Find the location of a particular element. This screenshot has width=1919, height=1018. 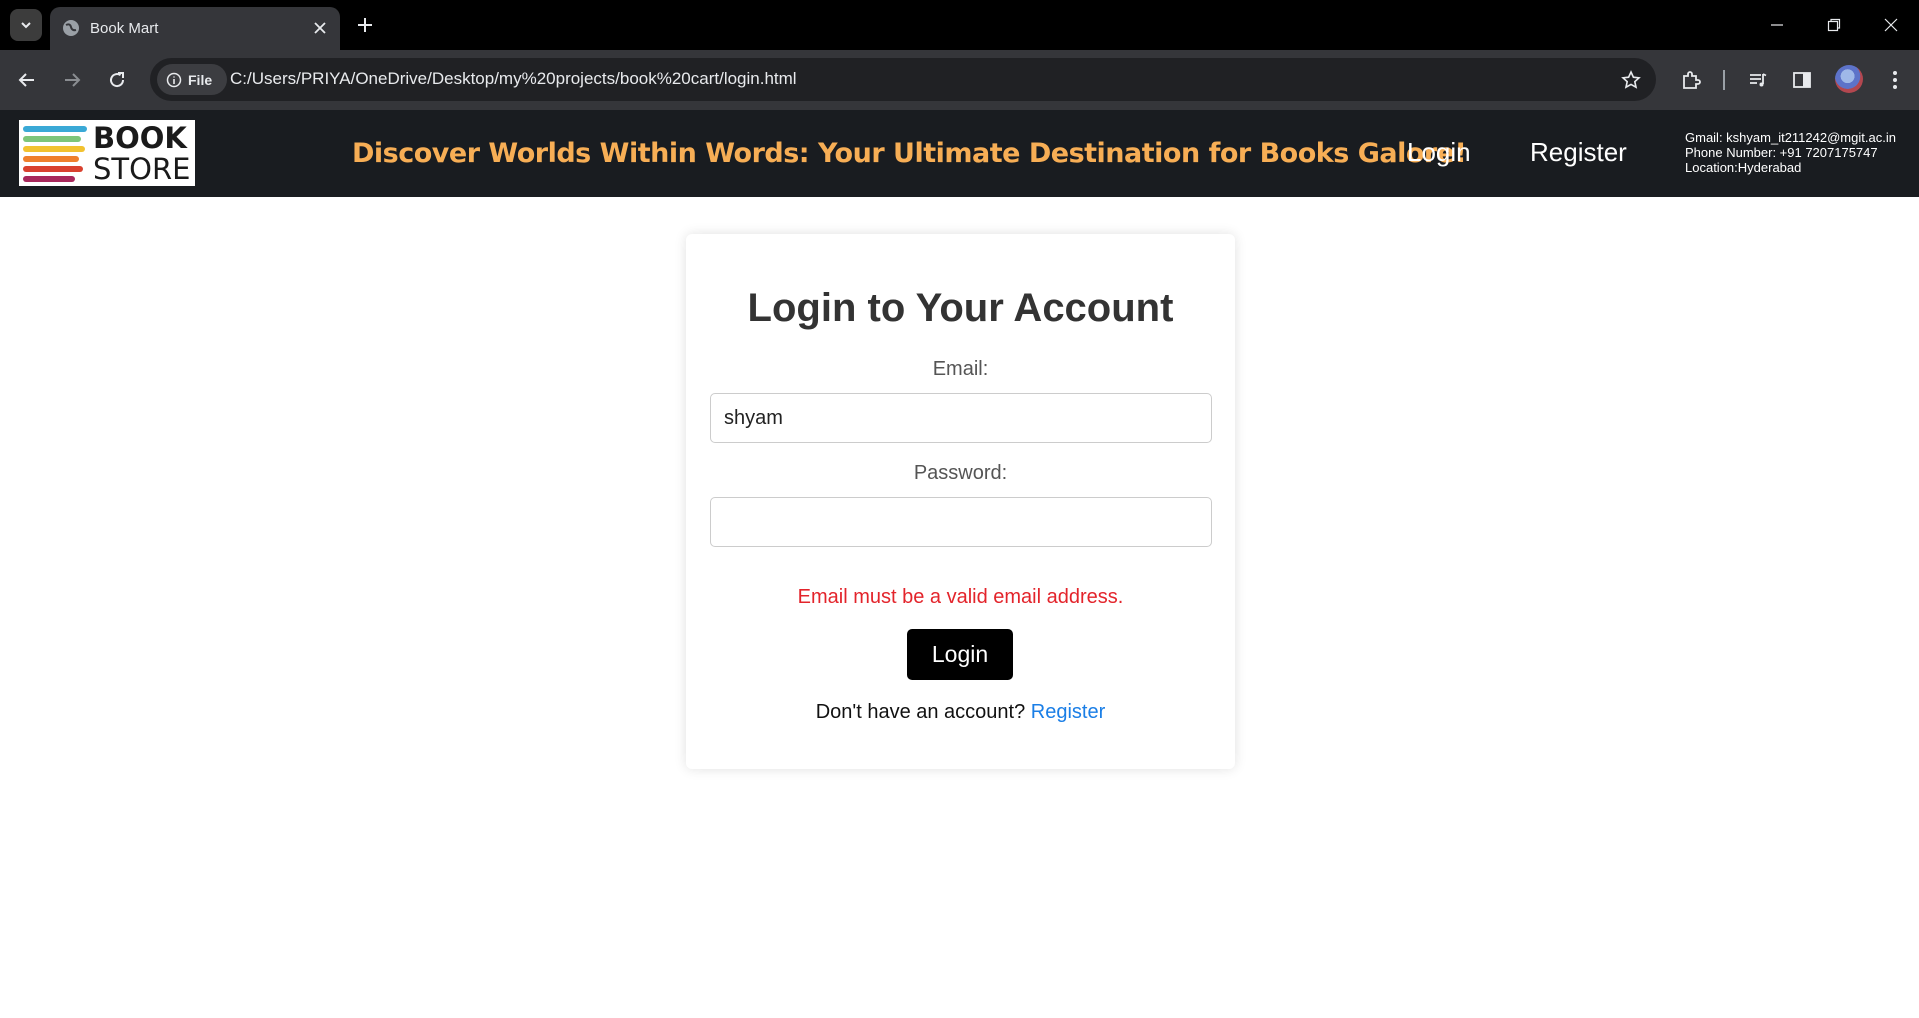

plus-icon is located at coordinates (365, 25).